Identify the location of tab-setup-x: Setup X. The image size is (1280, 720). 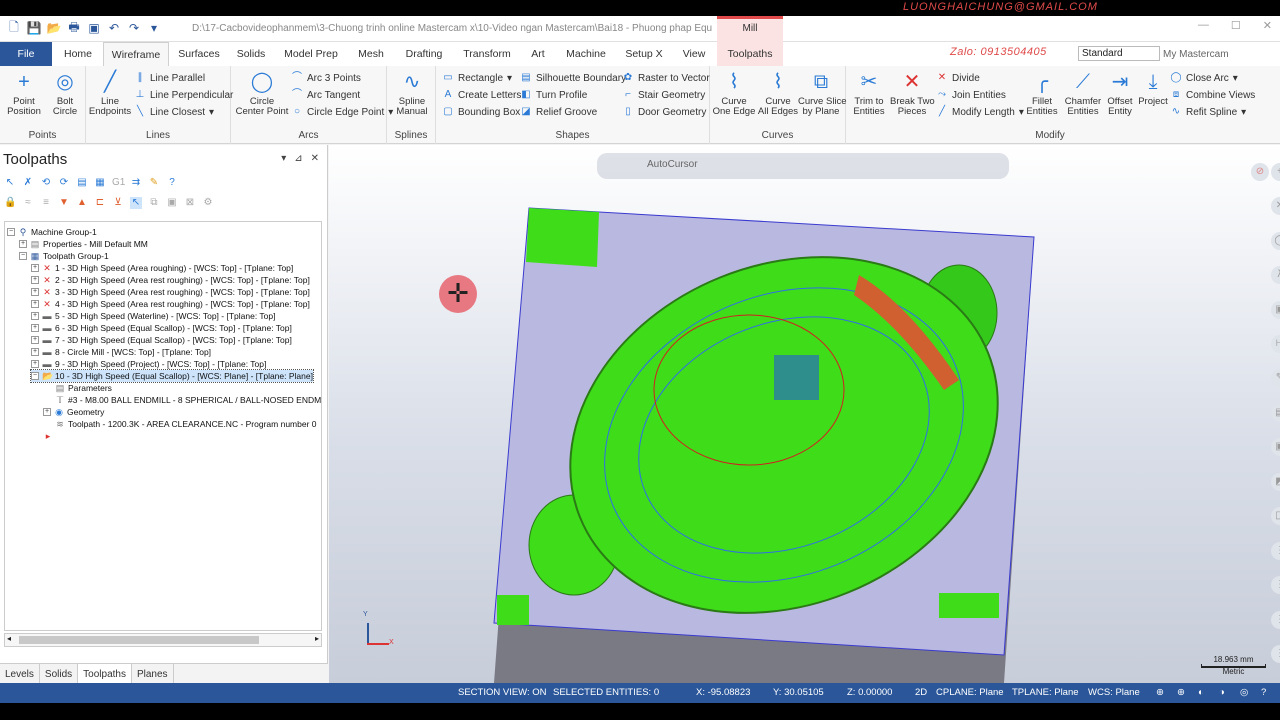
(644, 54).